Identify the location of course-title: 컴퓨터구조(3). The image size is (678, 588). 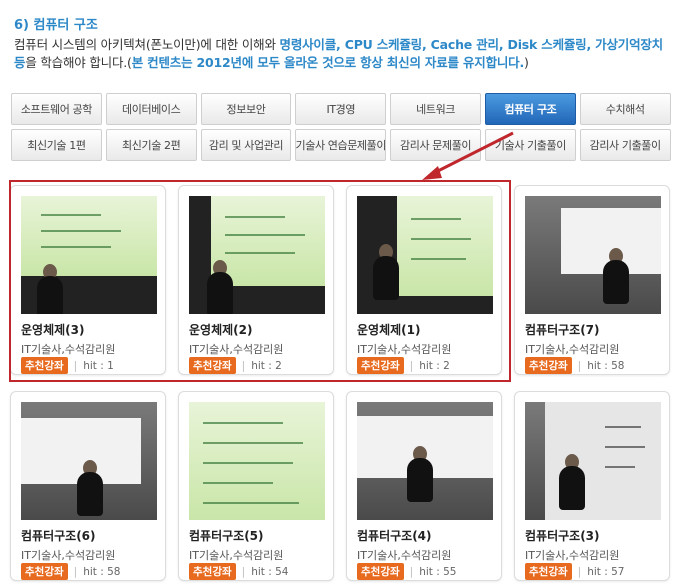
(562, 535).